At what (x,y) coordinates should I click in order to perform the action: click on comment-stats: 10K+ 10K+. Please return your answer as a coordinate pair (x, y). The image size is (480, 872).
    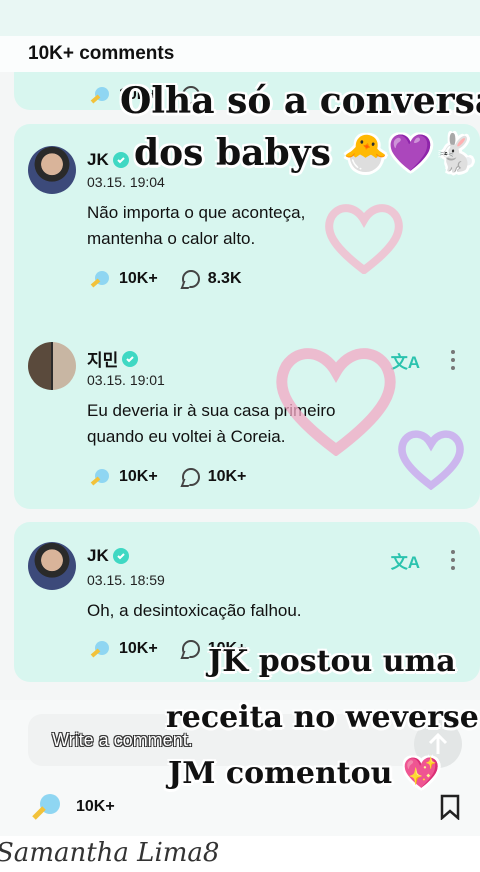
    Looking at the image, I should click on (179, 477).